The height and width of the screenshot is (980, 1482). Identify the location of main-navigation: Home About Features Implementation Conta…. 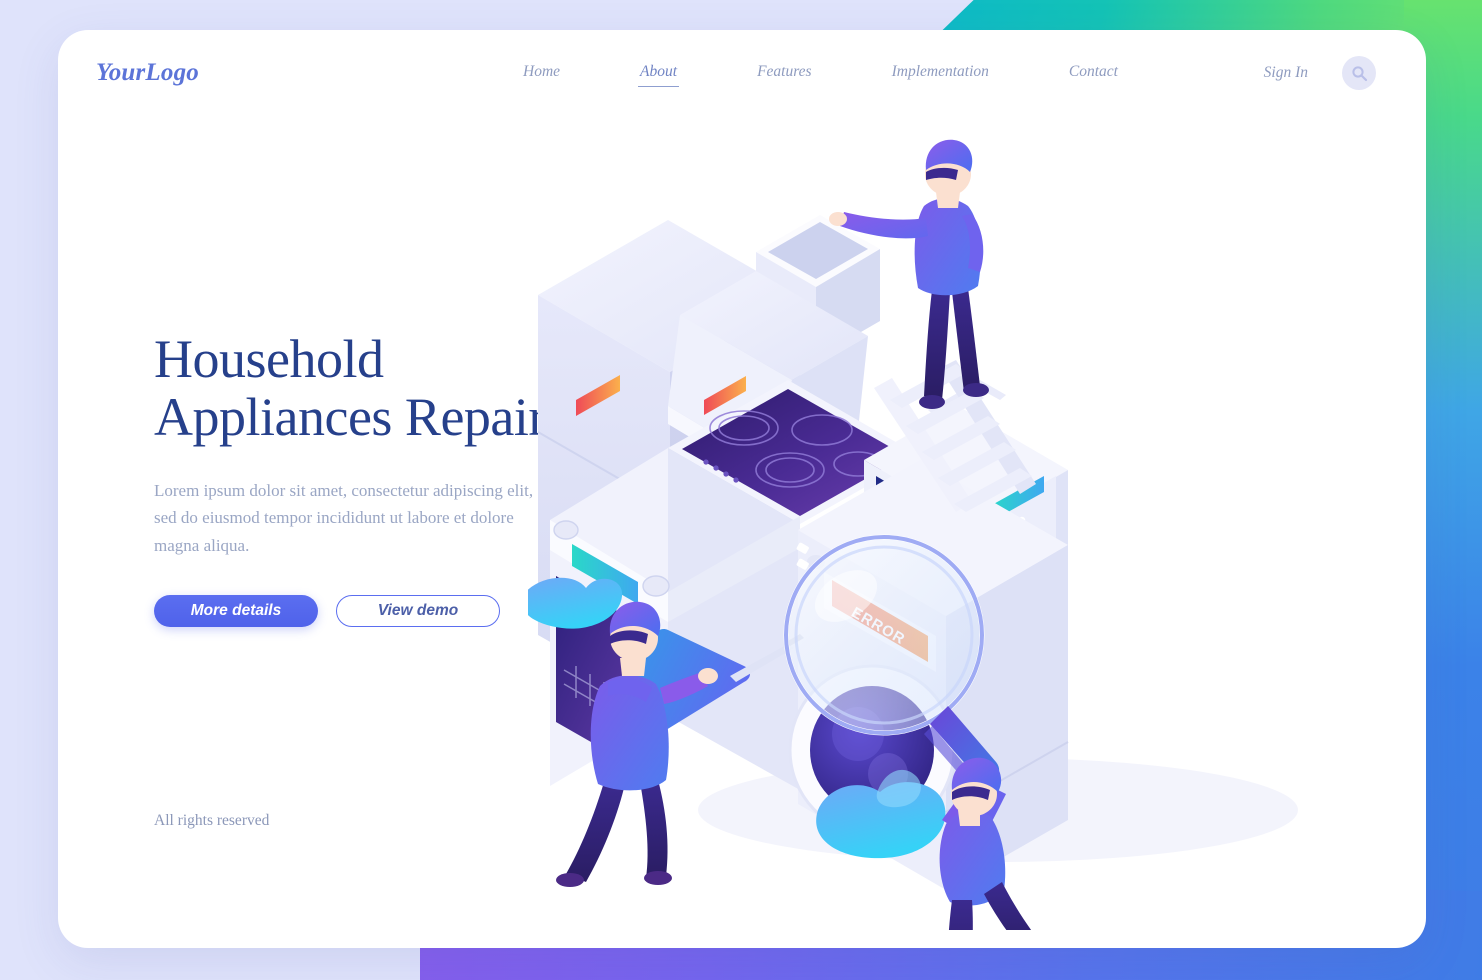
(820, 73).